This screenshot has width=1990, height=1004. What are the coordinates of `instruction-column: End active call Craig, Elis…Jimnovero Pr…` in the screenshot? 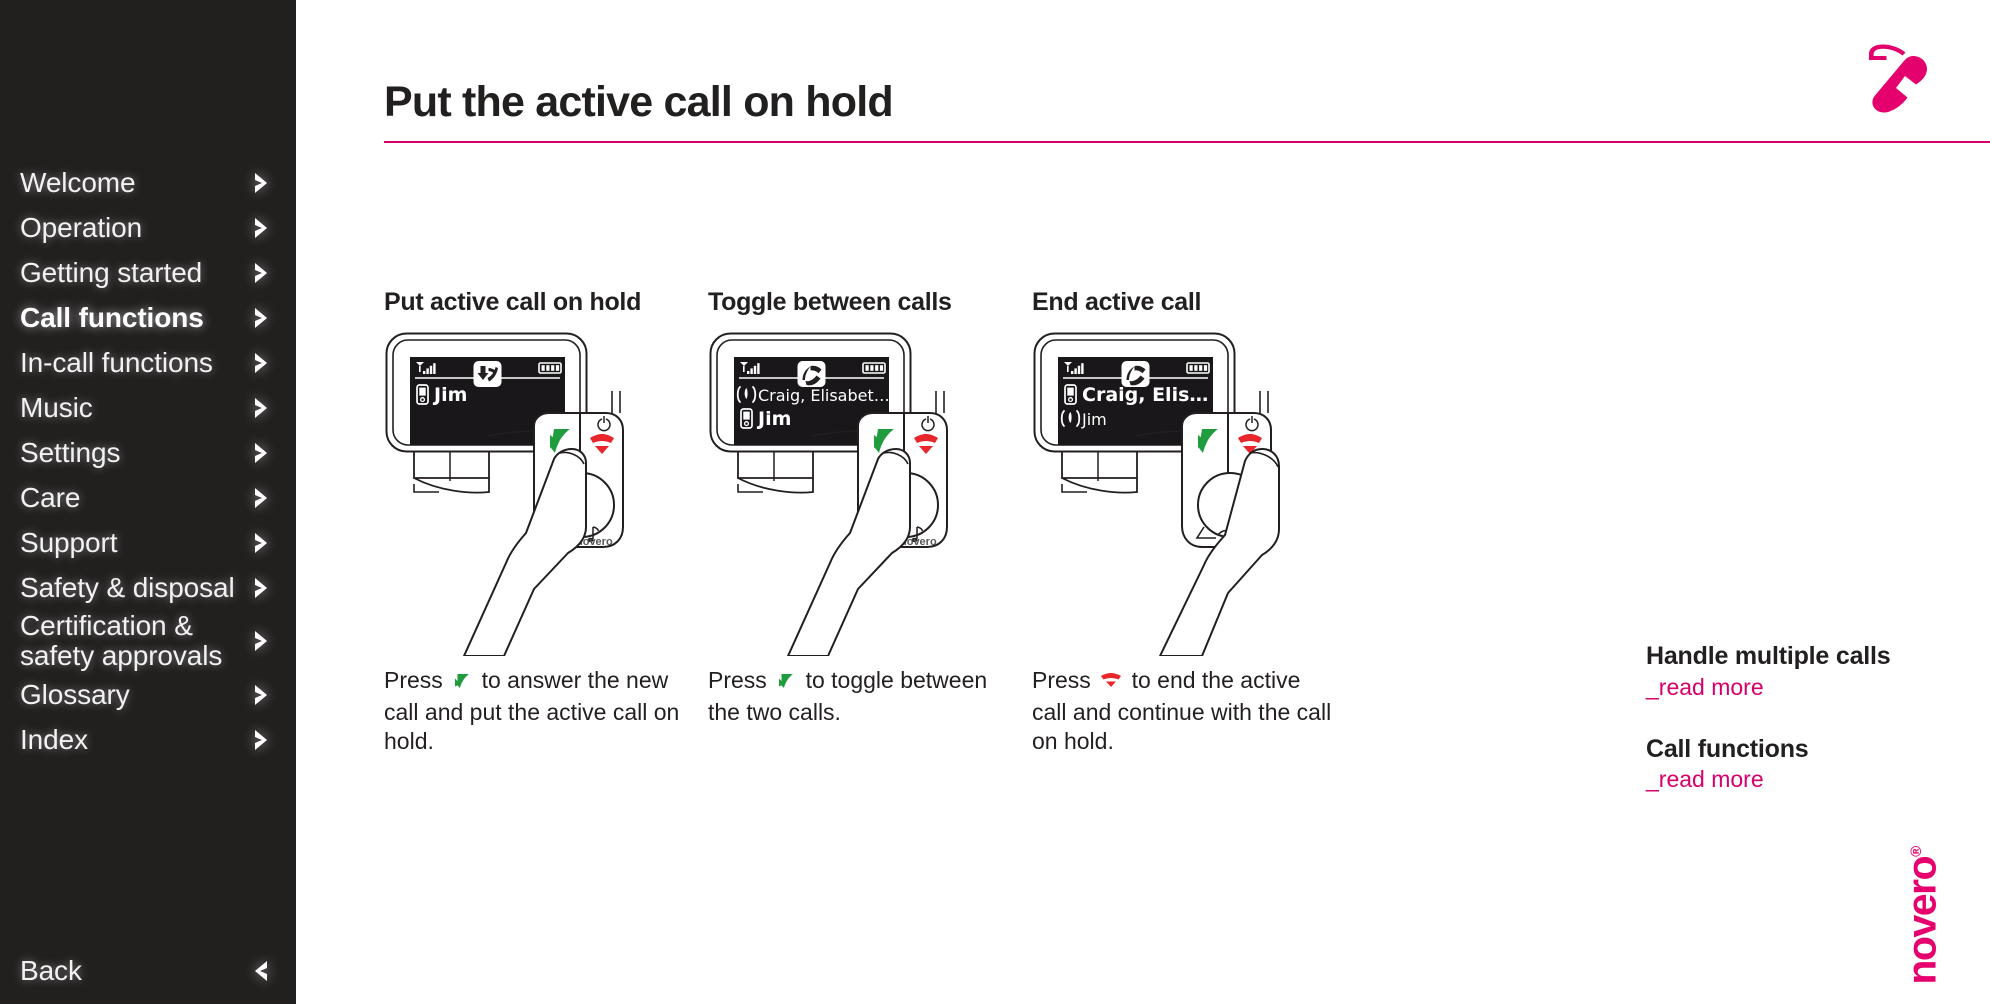 It's located at (1192, 522).